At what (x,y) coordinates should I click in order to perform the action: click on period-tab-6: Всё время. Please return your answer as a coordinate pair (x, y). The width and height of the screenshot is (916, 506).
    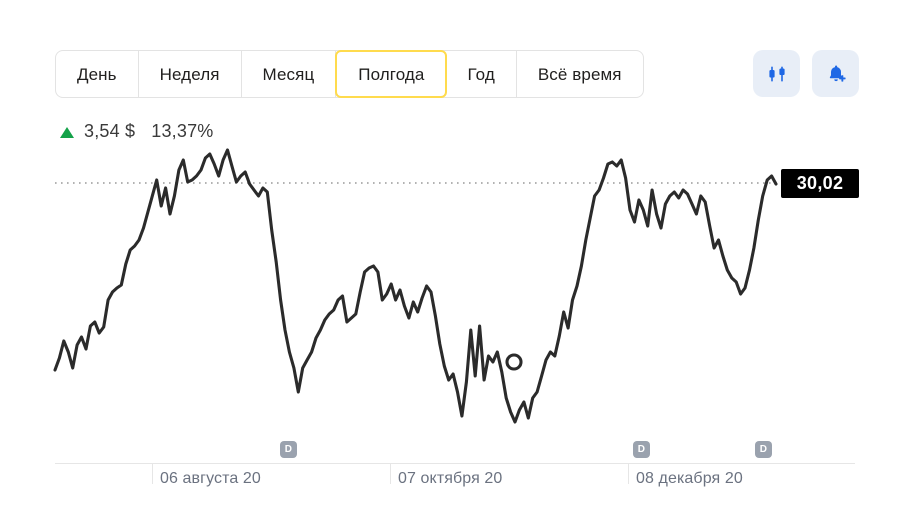
    Looking at the image, I should click on (580, 74).